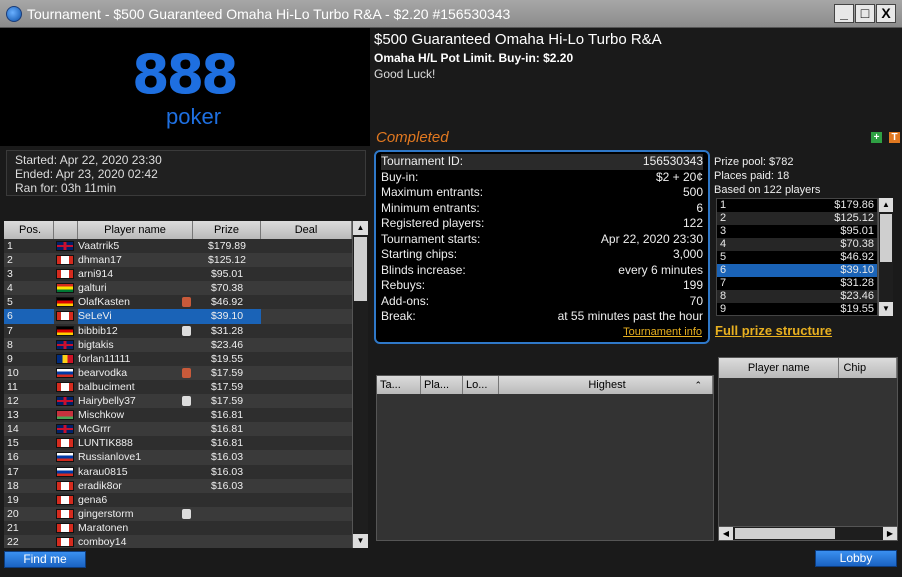 The width and height of the screenshot is (902, 577). Describe the element at coordinates (96, 274) in the screenshot. I see `player-name: arni914` at that location.